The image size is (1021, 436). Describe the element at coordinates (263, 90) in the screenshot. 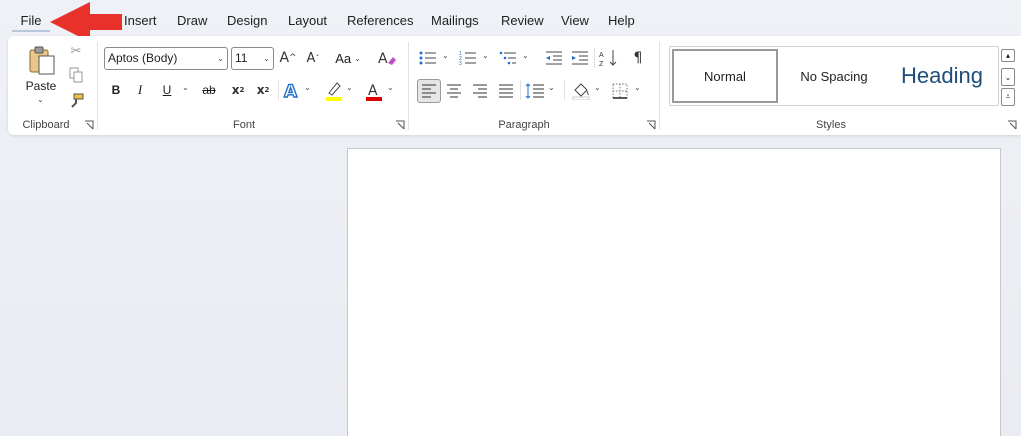

I see `superscript-icon: x2` at that location.